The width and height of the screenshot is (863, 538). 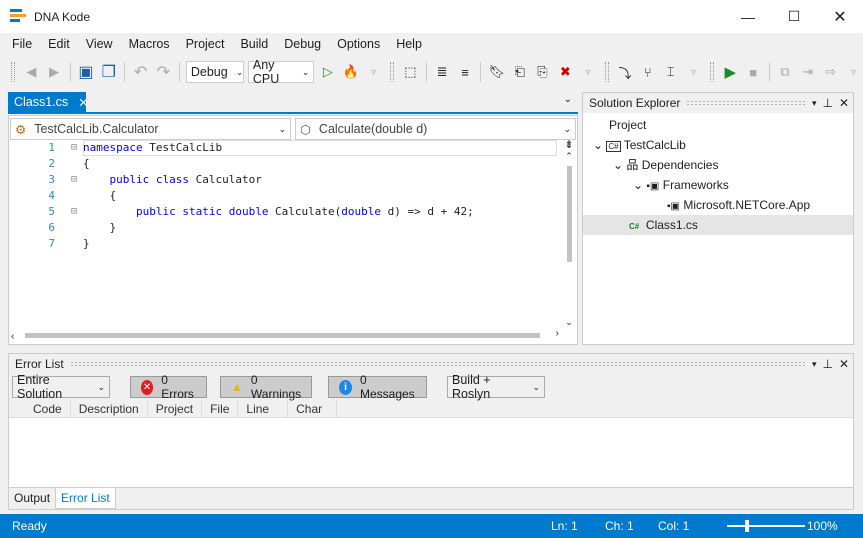 I want to click on source-select: Build + Roslyn ⌄, so click(x=496, y=387).